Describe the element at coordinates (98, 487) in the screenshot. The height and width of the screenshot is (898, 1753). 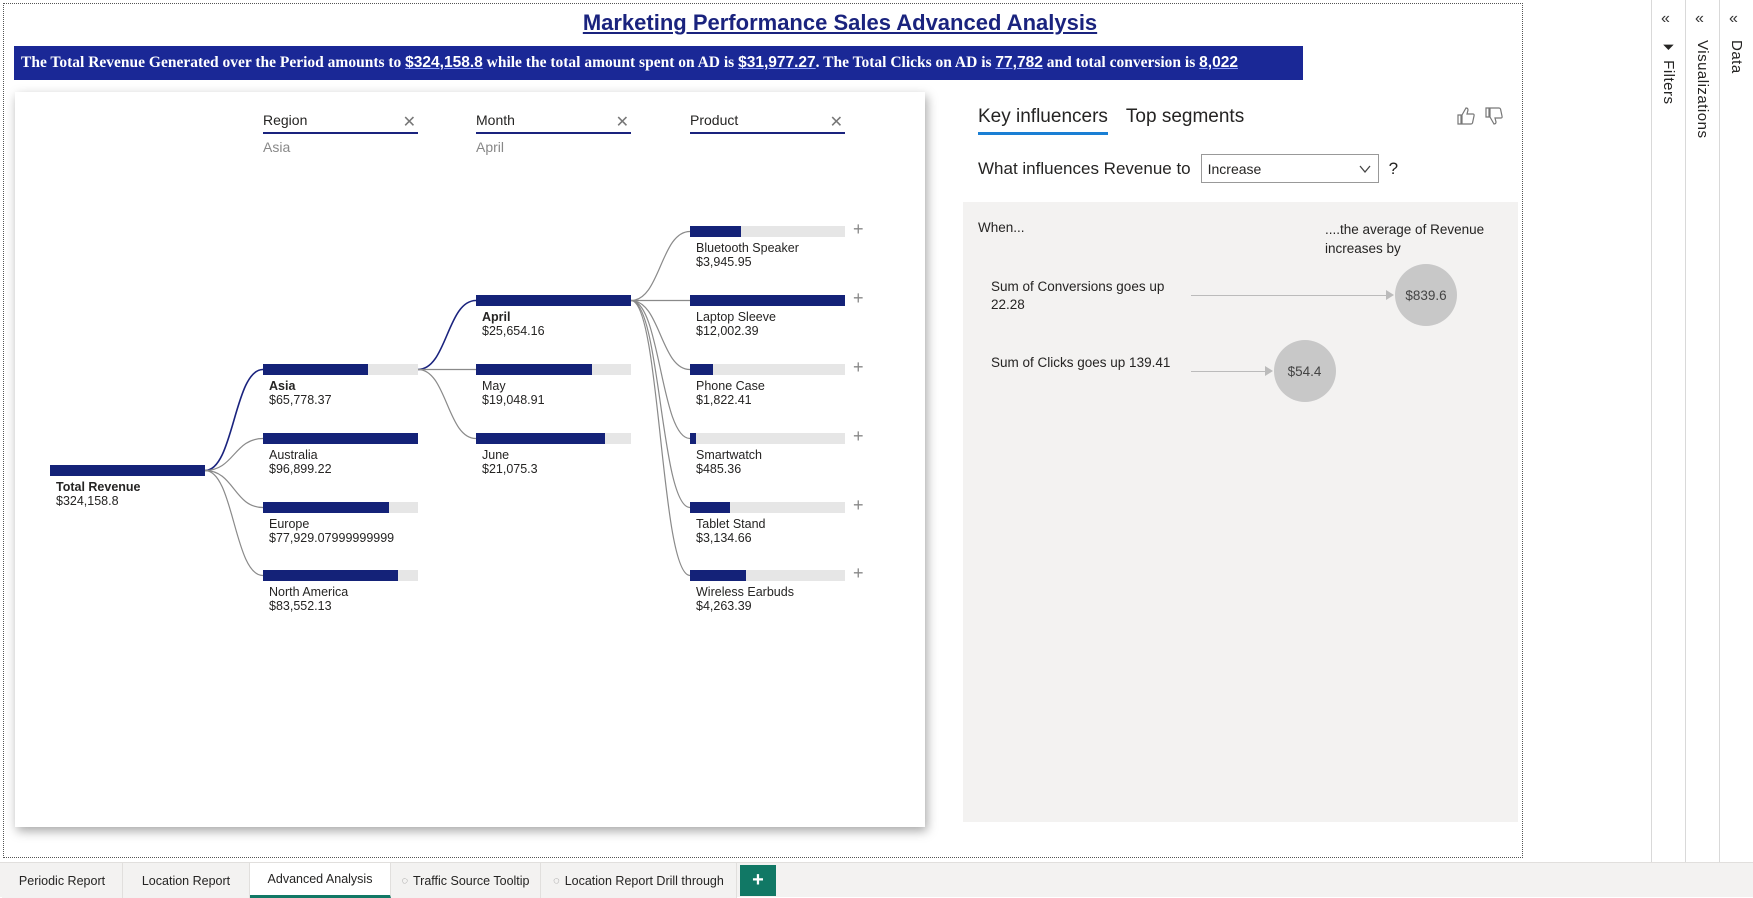
I see `node-label: Total Revenue` at that location.